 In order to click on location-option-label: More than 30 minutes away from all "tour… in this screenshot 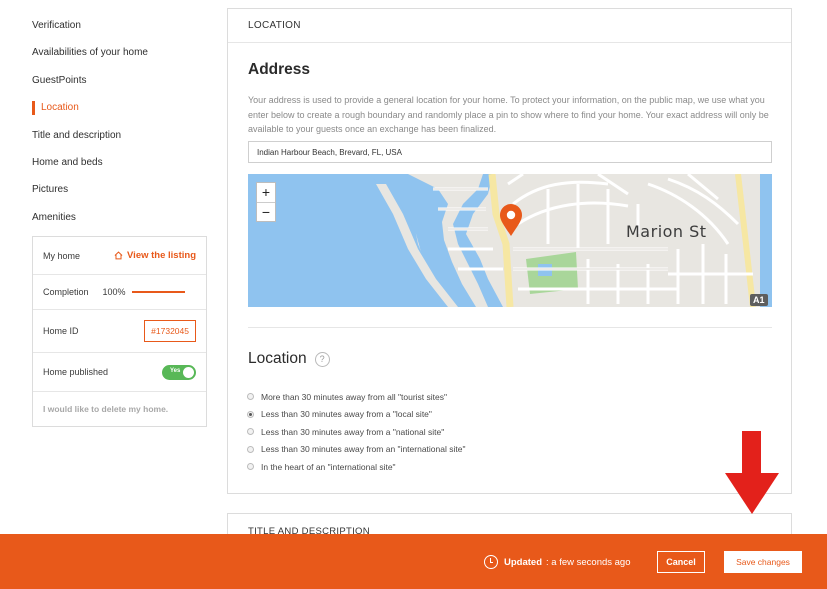, I will do `click(354, 396)`.